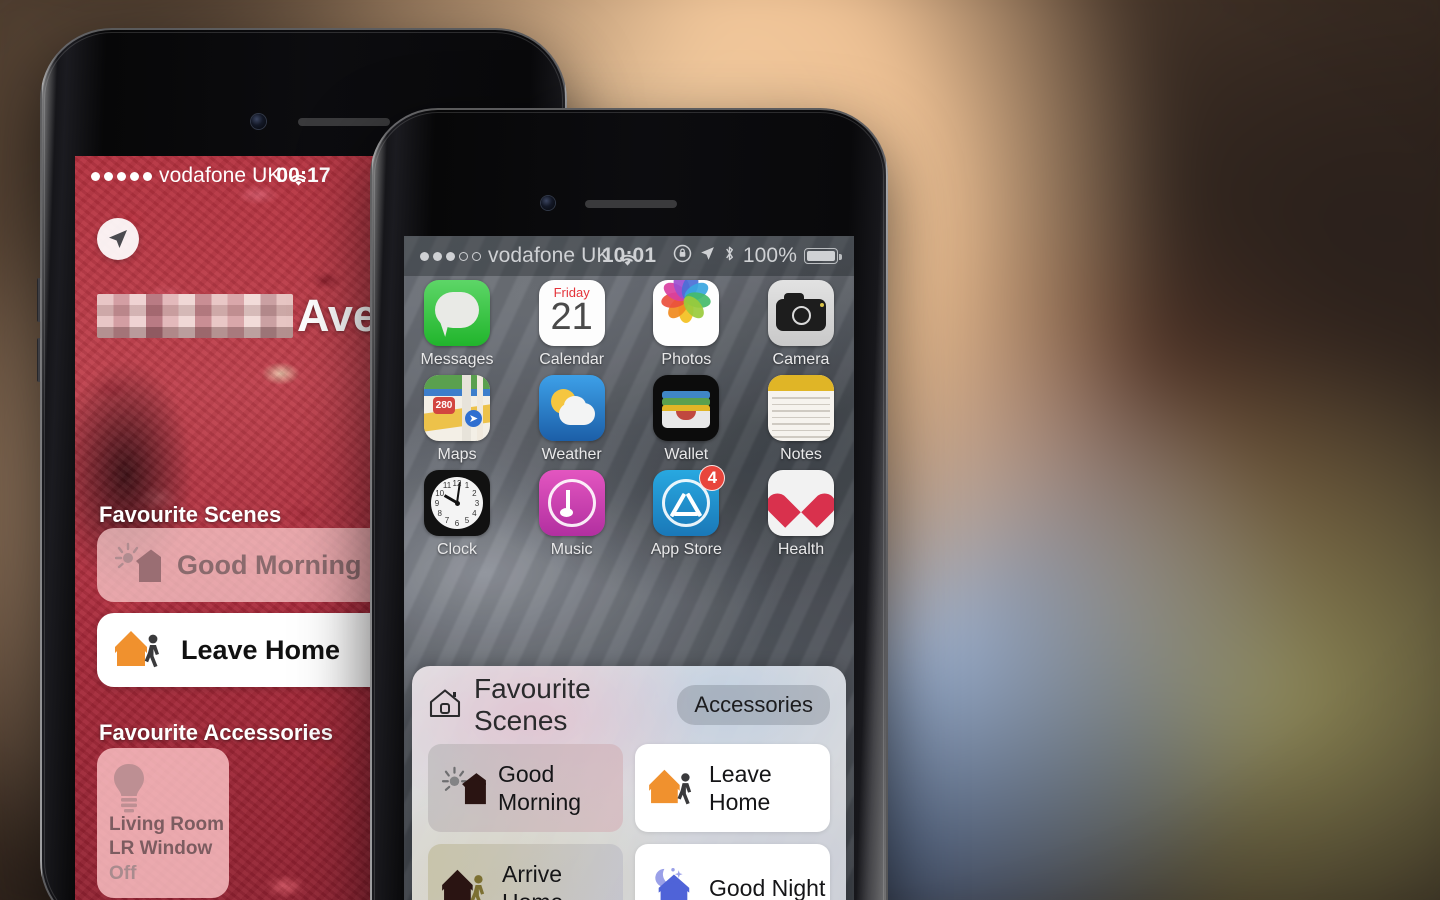 This screenshot has width=1440, height=900. What do you see at coordinates (801, 454) in the screenshot?
I see `app-label: Notes` at bounding box center [801, 454].